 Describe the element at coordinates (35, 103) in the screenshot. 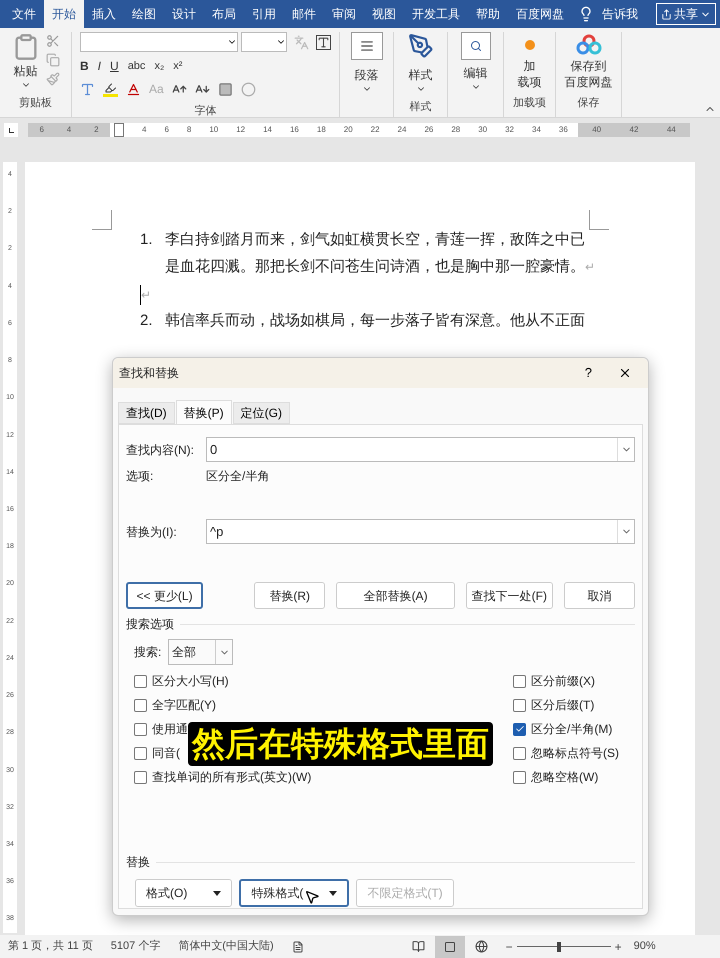

I see `group-label: 剪贴板` at that location.